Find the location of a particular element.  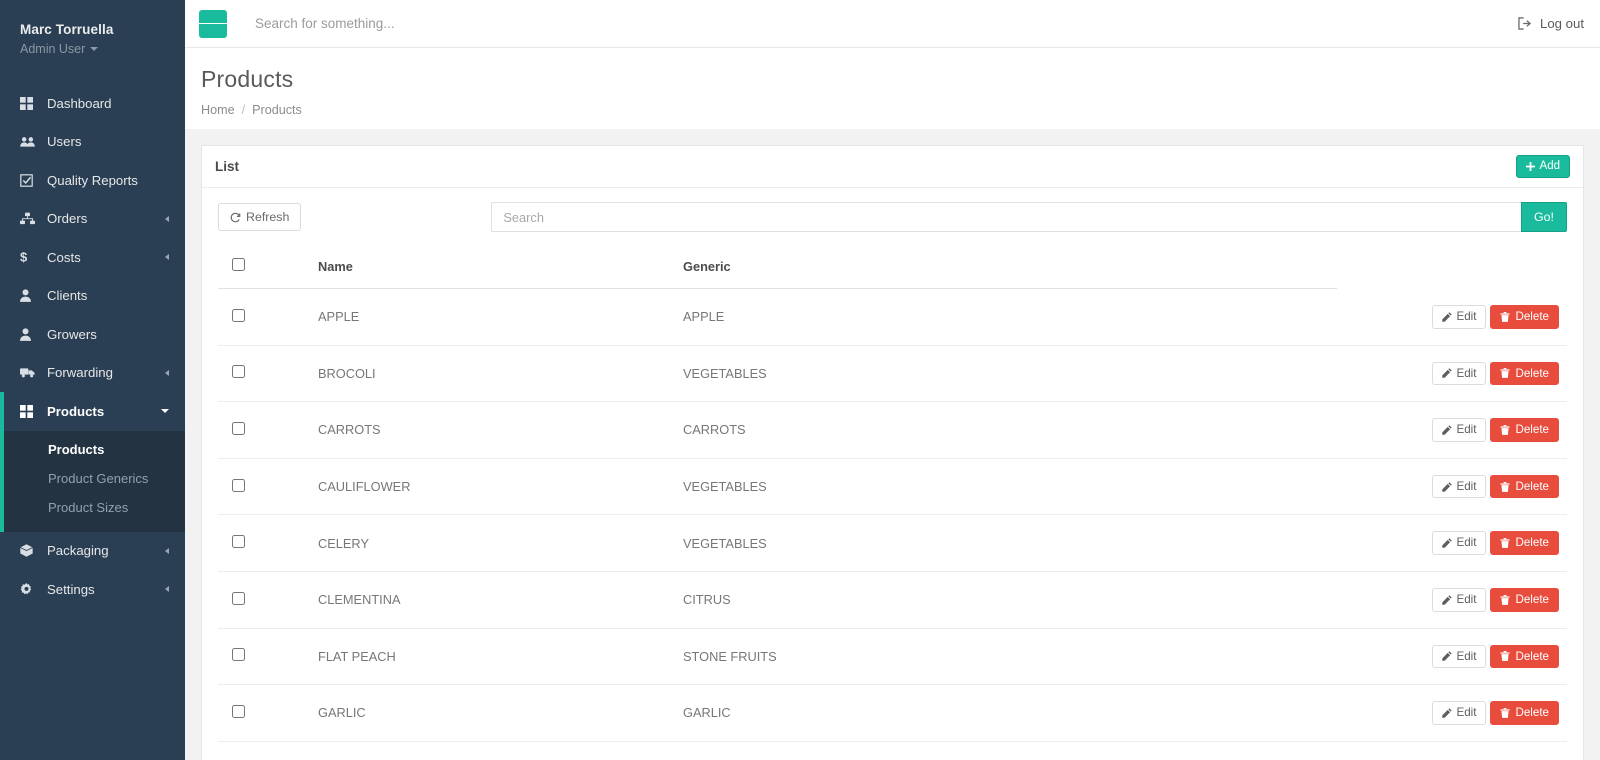

sidebar-link-forwarding: Forwarding is located at coordinates (92, 373).